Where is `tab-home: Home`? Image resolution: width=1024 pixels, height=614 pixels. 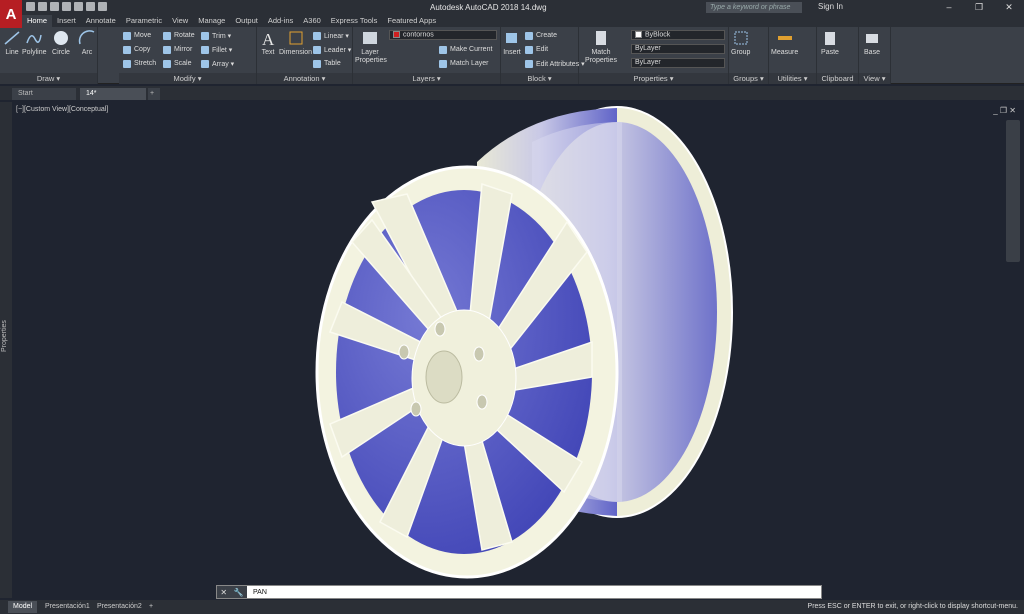
tab-home: Home is located at coordinates (37, 21).